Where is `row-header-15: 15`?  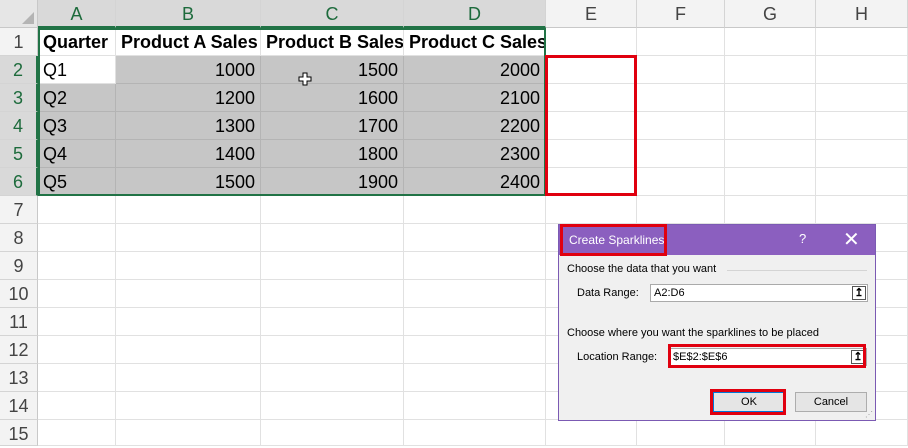
row-header-15: 15 is located at coordinates (19, 433).